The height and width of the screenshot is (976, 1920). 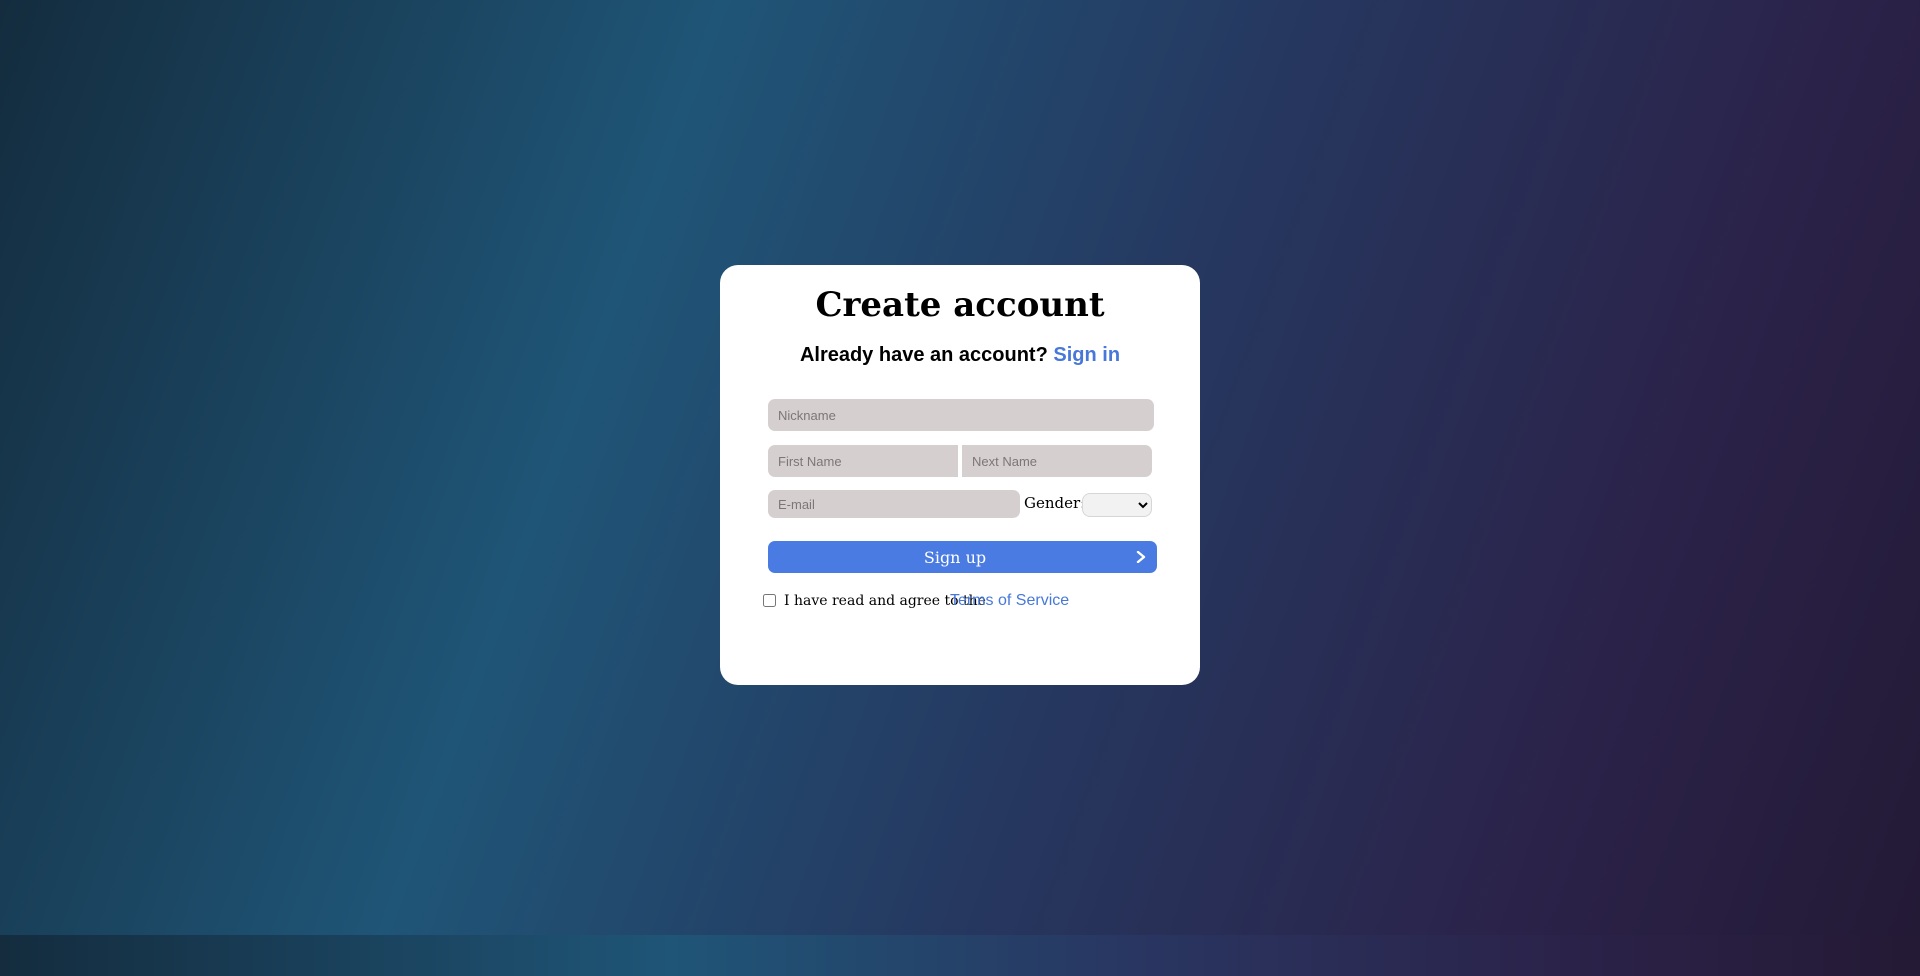 What do you see at coordinates (960, 955) in the screenshot?
I see `page-background-bottom-strip` at bounding box center [960, 955].